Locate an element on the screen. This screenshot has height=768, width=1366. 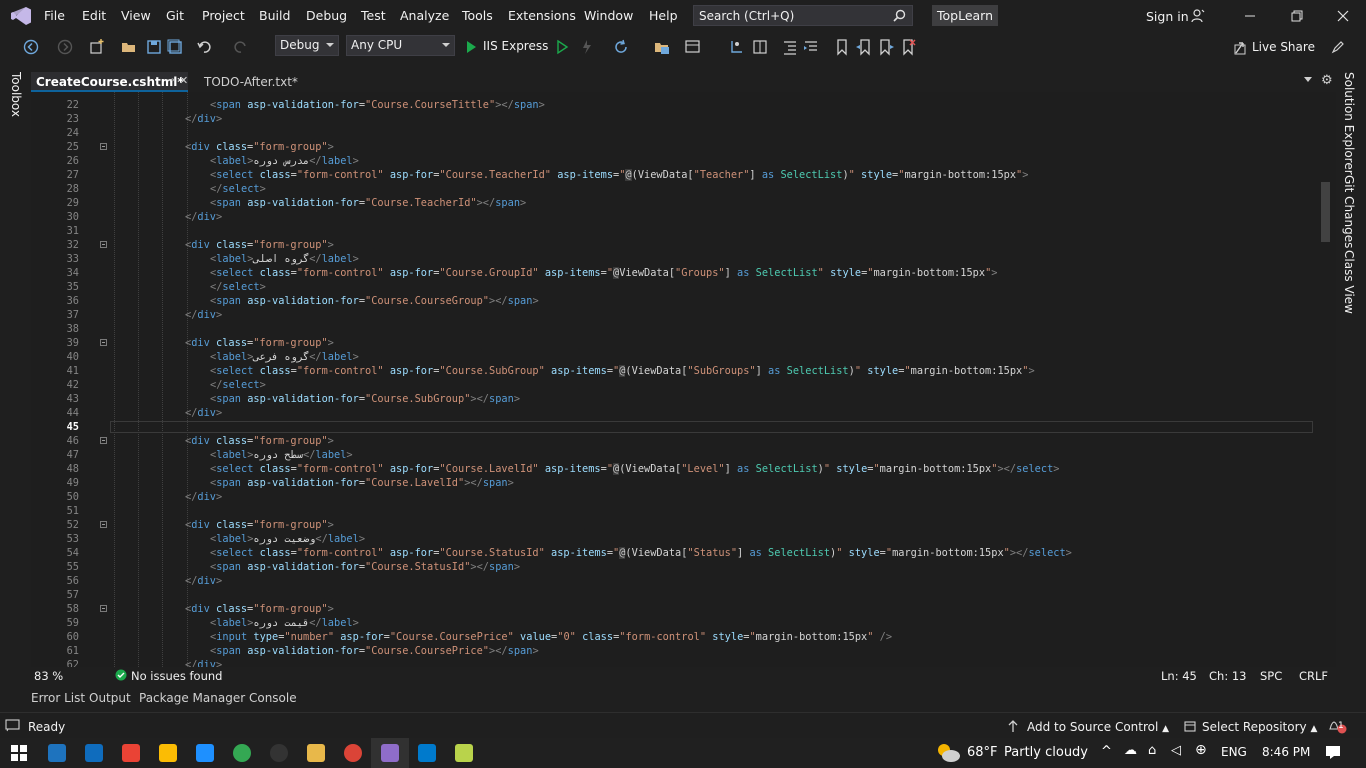
toggle-panel-icon is located at coordinates (760, 47).